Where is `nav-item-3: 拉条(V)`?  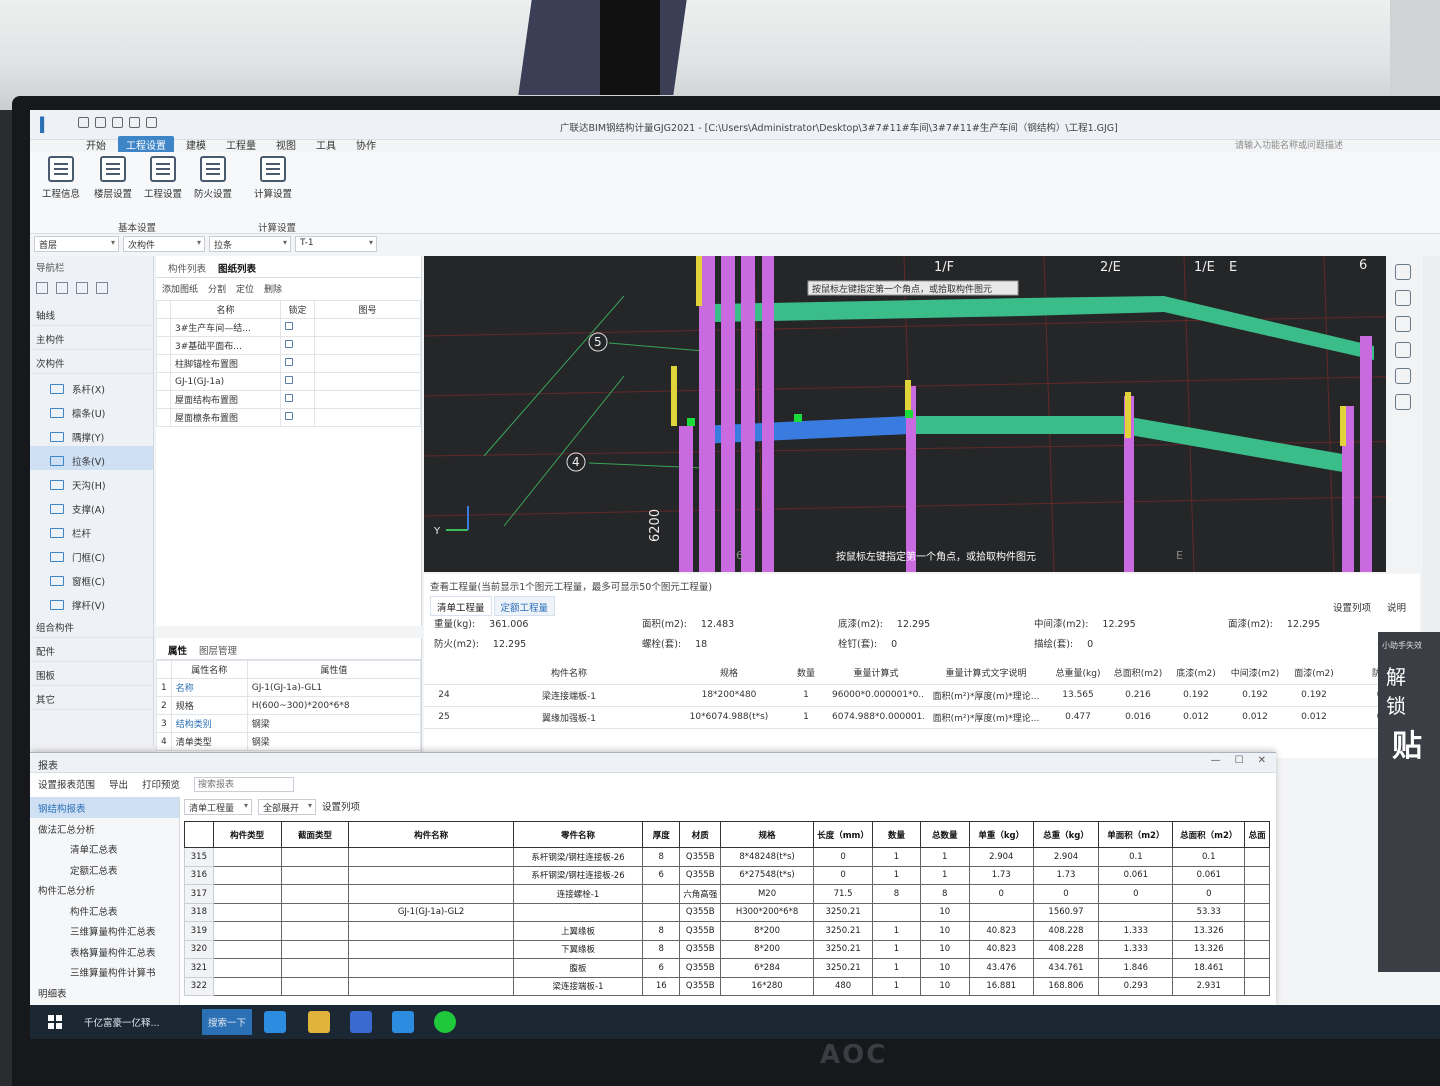 nav-item-3: 拉条(V) is located at coordinates (91, 458).